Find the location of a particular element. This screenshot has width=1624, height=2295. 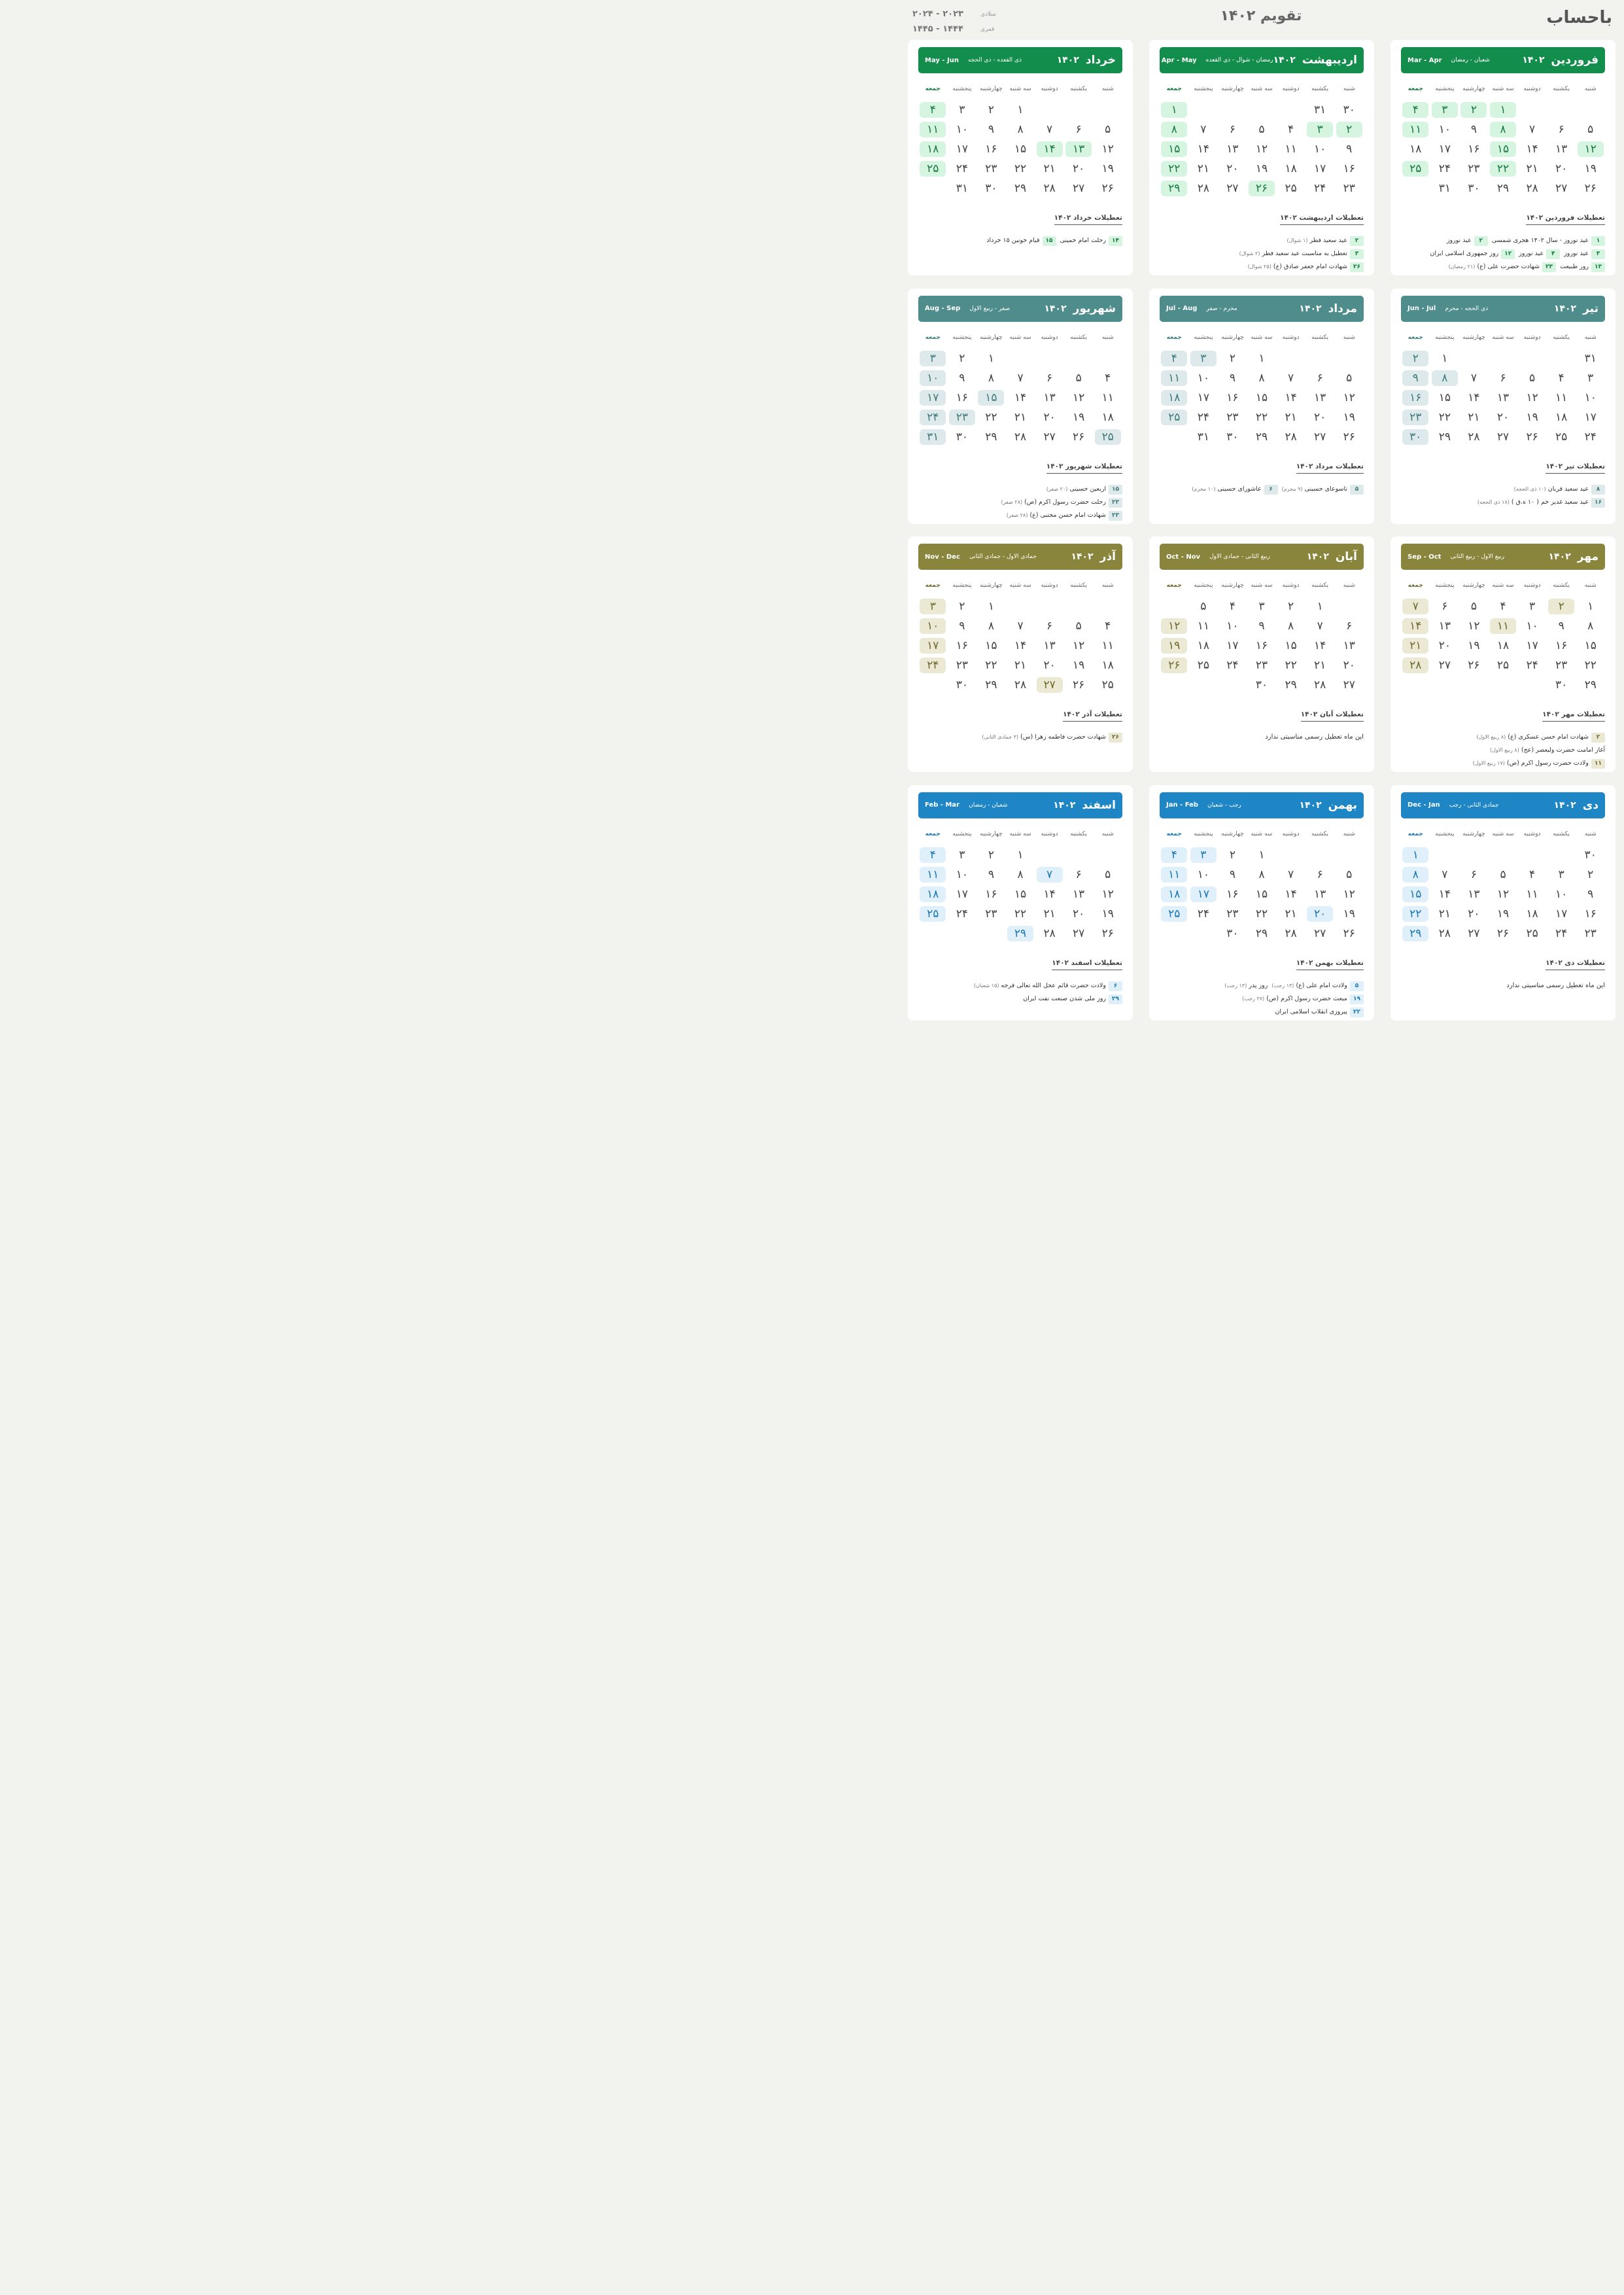

holiday-day-cell: ۳ is located at coordinates (1320, 129).